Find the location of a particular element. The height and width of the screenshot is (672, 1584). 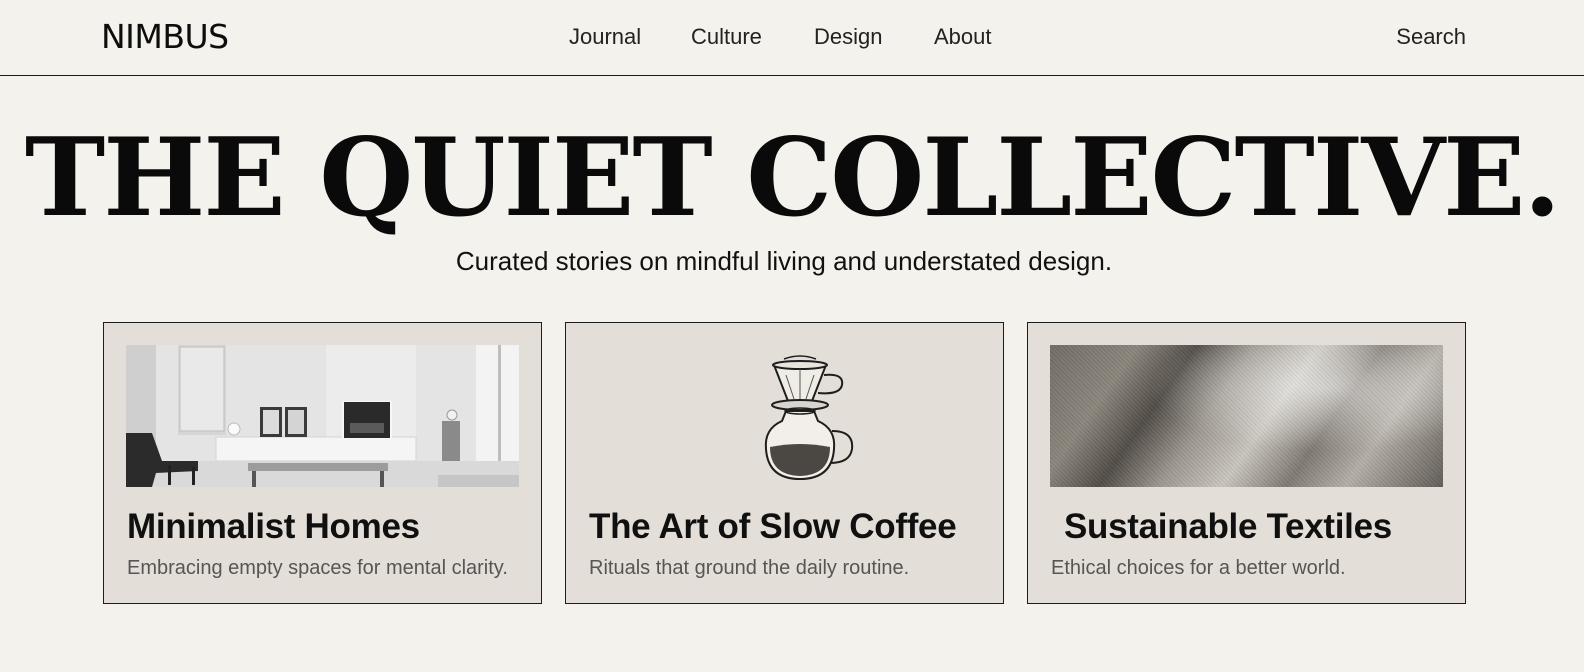

card-title: The Art of Slow Coffee is located at coordinates (773, 527).